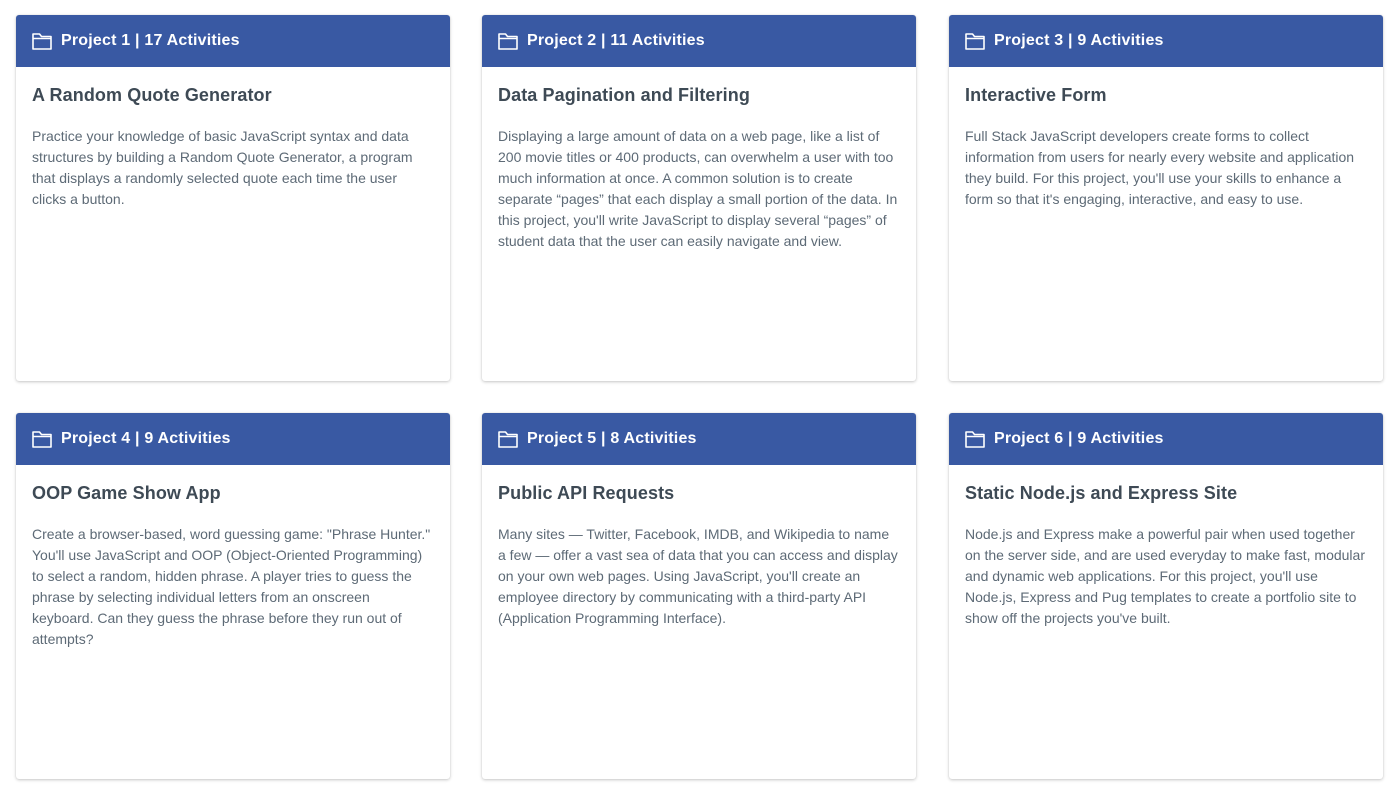 The height and width of the screenshot is (791, 1397). I want to click on project-count-label: Project 1 | 17 Activities, so click(150, 40).